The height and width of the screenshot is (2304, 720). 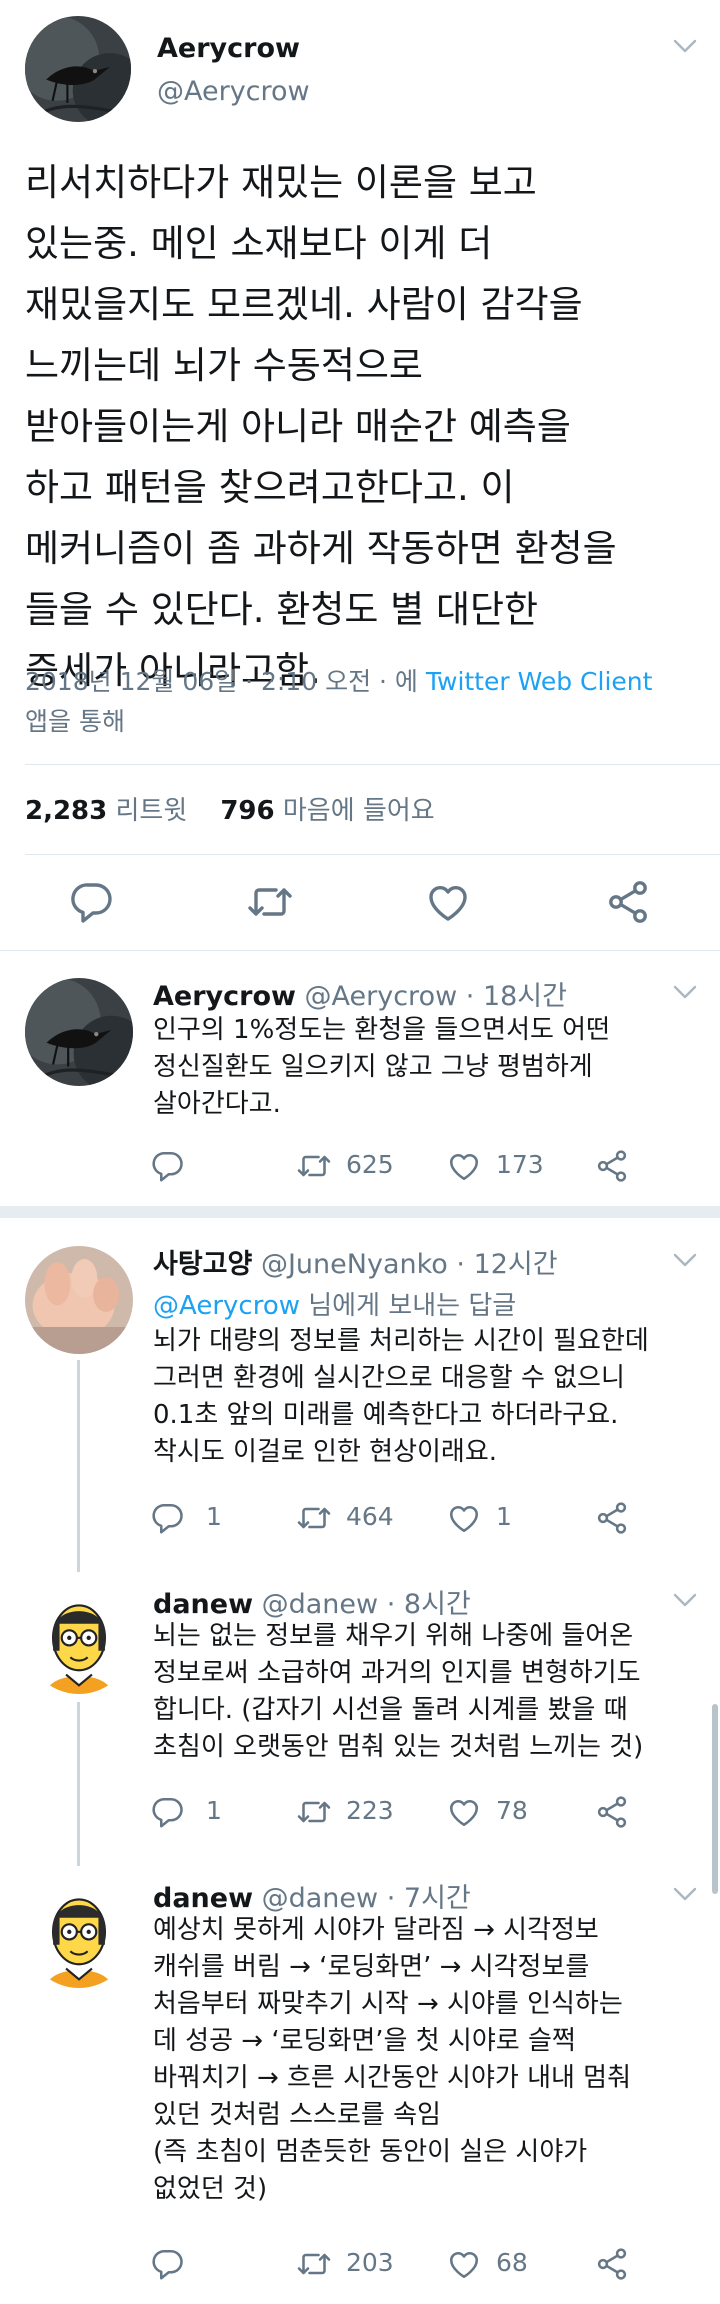 What do you see at coordinates (226, 1306) in the screenshot?
I see `mention-link: @Aerycrow` at bounding box center [226, 1306].